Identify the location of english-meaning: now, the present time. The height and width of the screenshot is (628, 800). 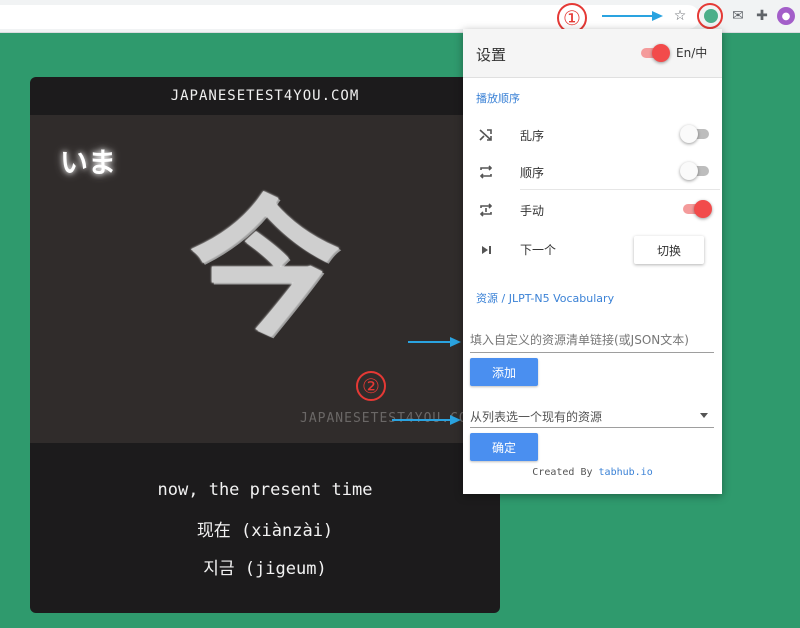
(265, 490).